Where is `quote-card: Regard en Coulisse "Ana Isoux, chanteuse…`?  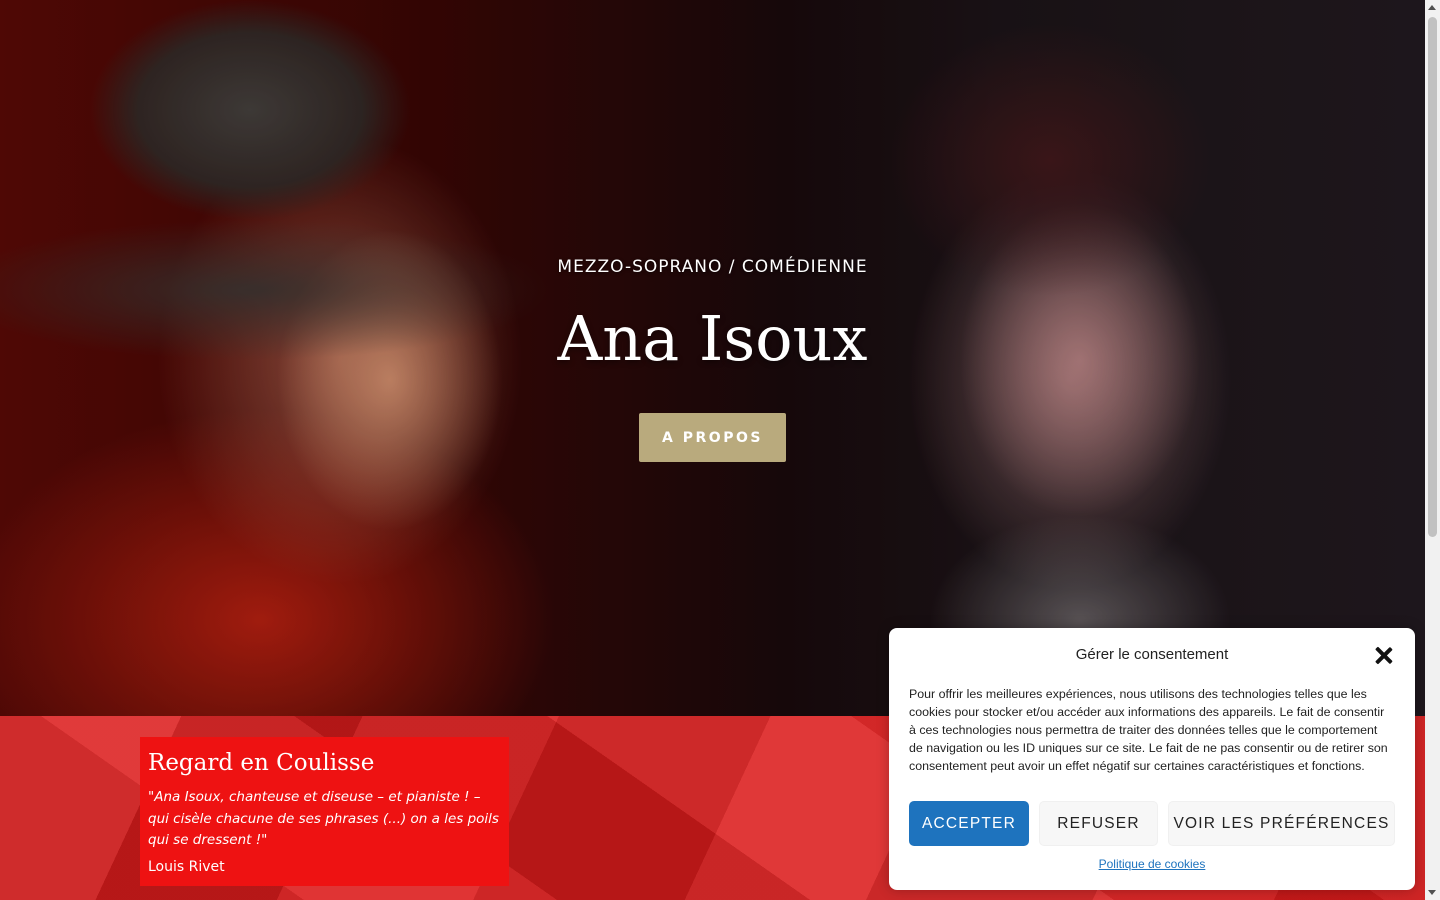 quote-card: Regard en Coulisse "Ana Isoux, chanteuse… is located at coordinates (324, 811).